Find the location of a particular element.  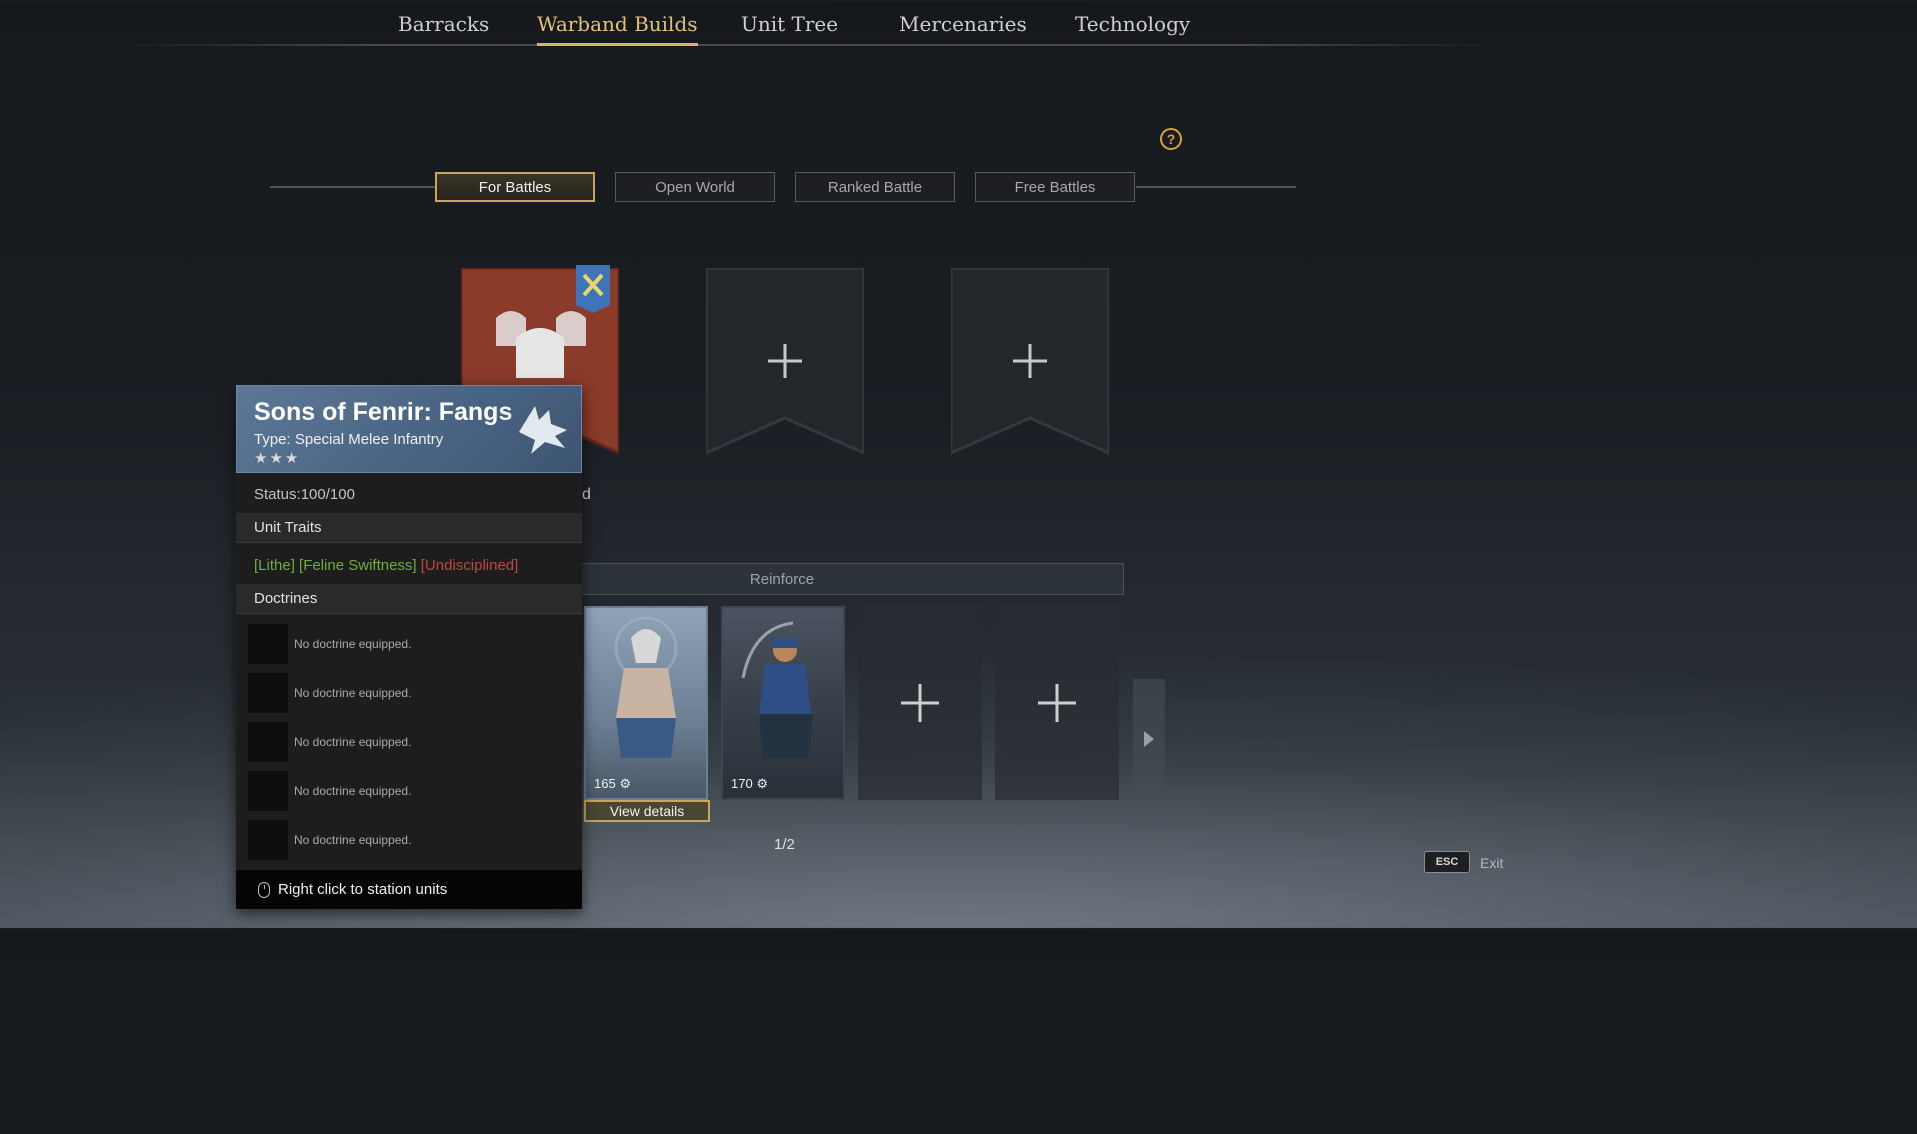

mode-divider-right is located at coordinates (1216, 187).